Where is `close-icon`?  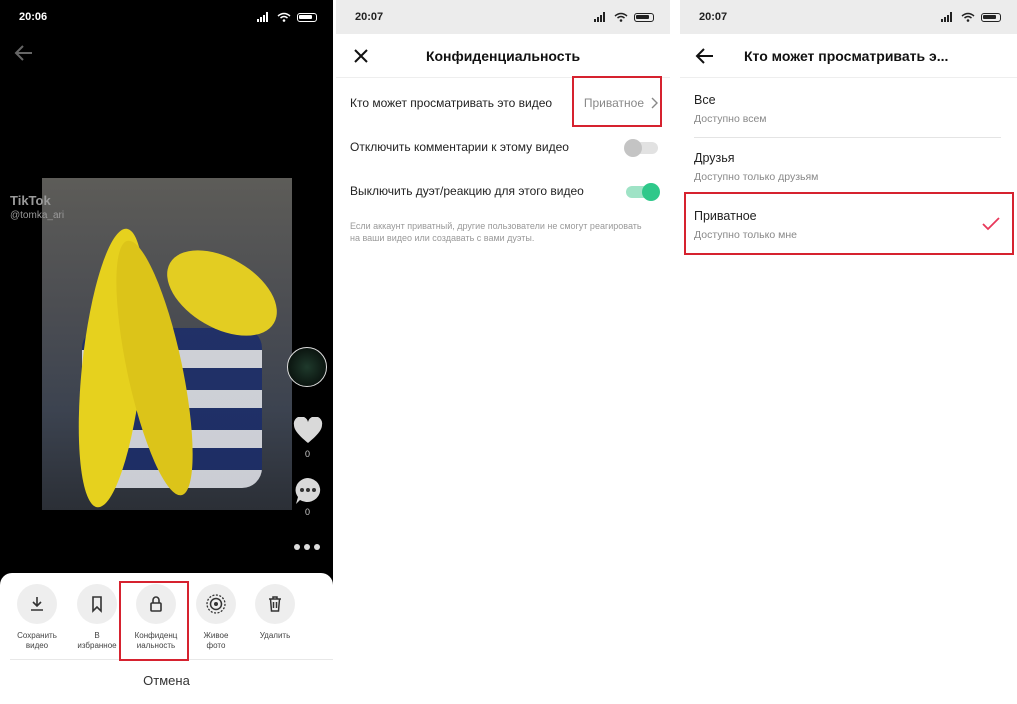 close-icon is located at coordinates (361, 56).